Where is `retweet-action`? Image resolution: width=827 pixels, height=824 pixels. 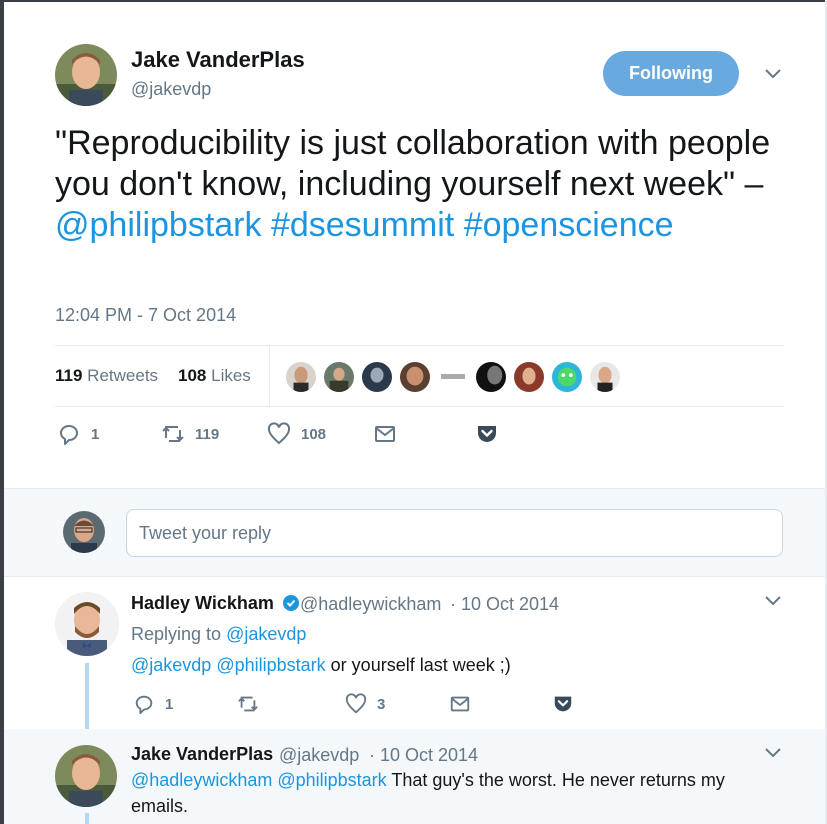
retweet-action is located at coordinates (248, 704).